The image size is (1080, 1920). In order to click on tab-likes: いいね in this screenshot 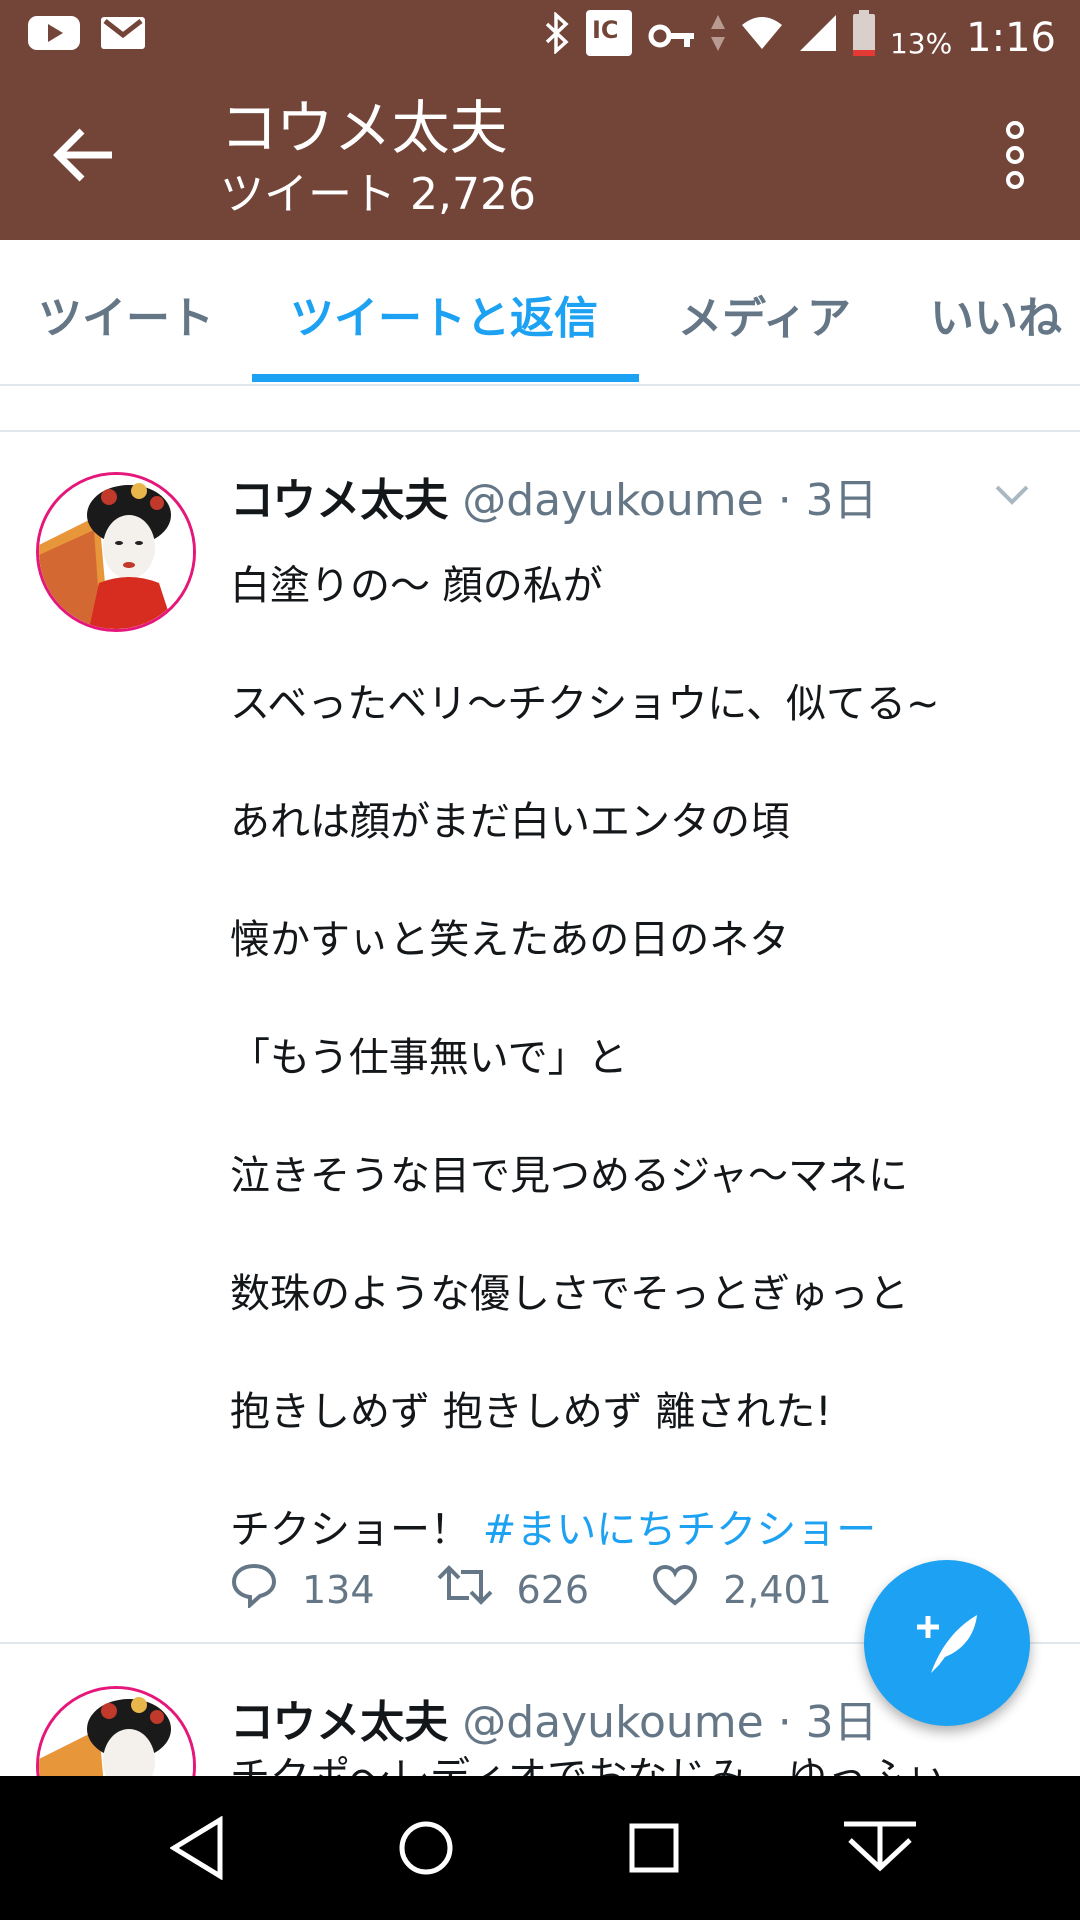, I will do `click(996, 314)`.